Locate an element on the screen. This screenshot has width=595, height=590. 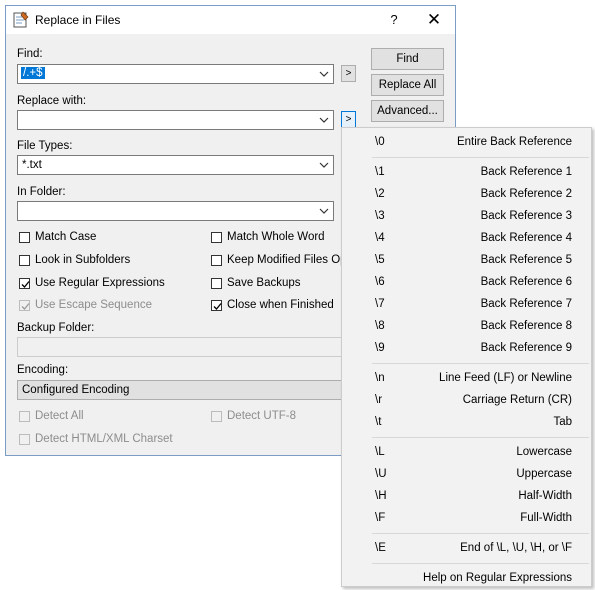
file-types-label: File Types: is located at coordinates (45, 146).